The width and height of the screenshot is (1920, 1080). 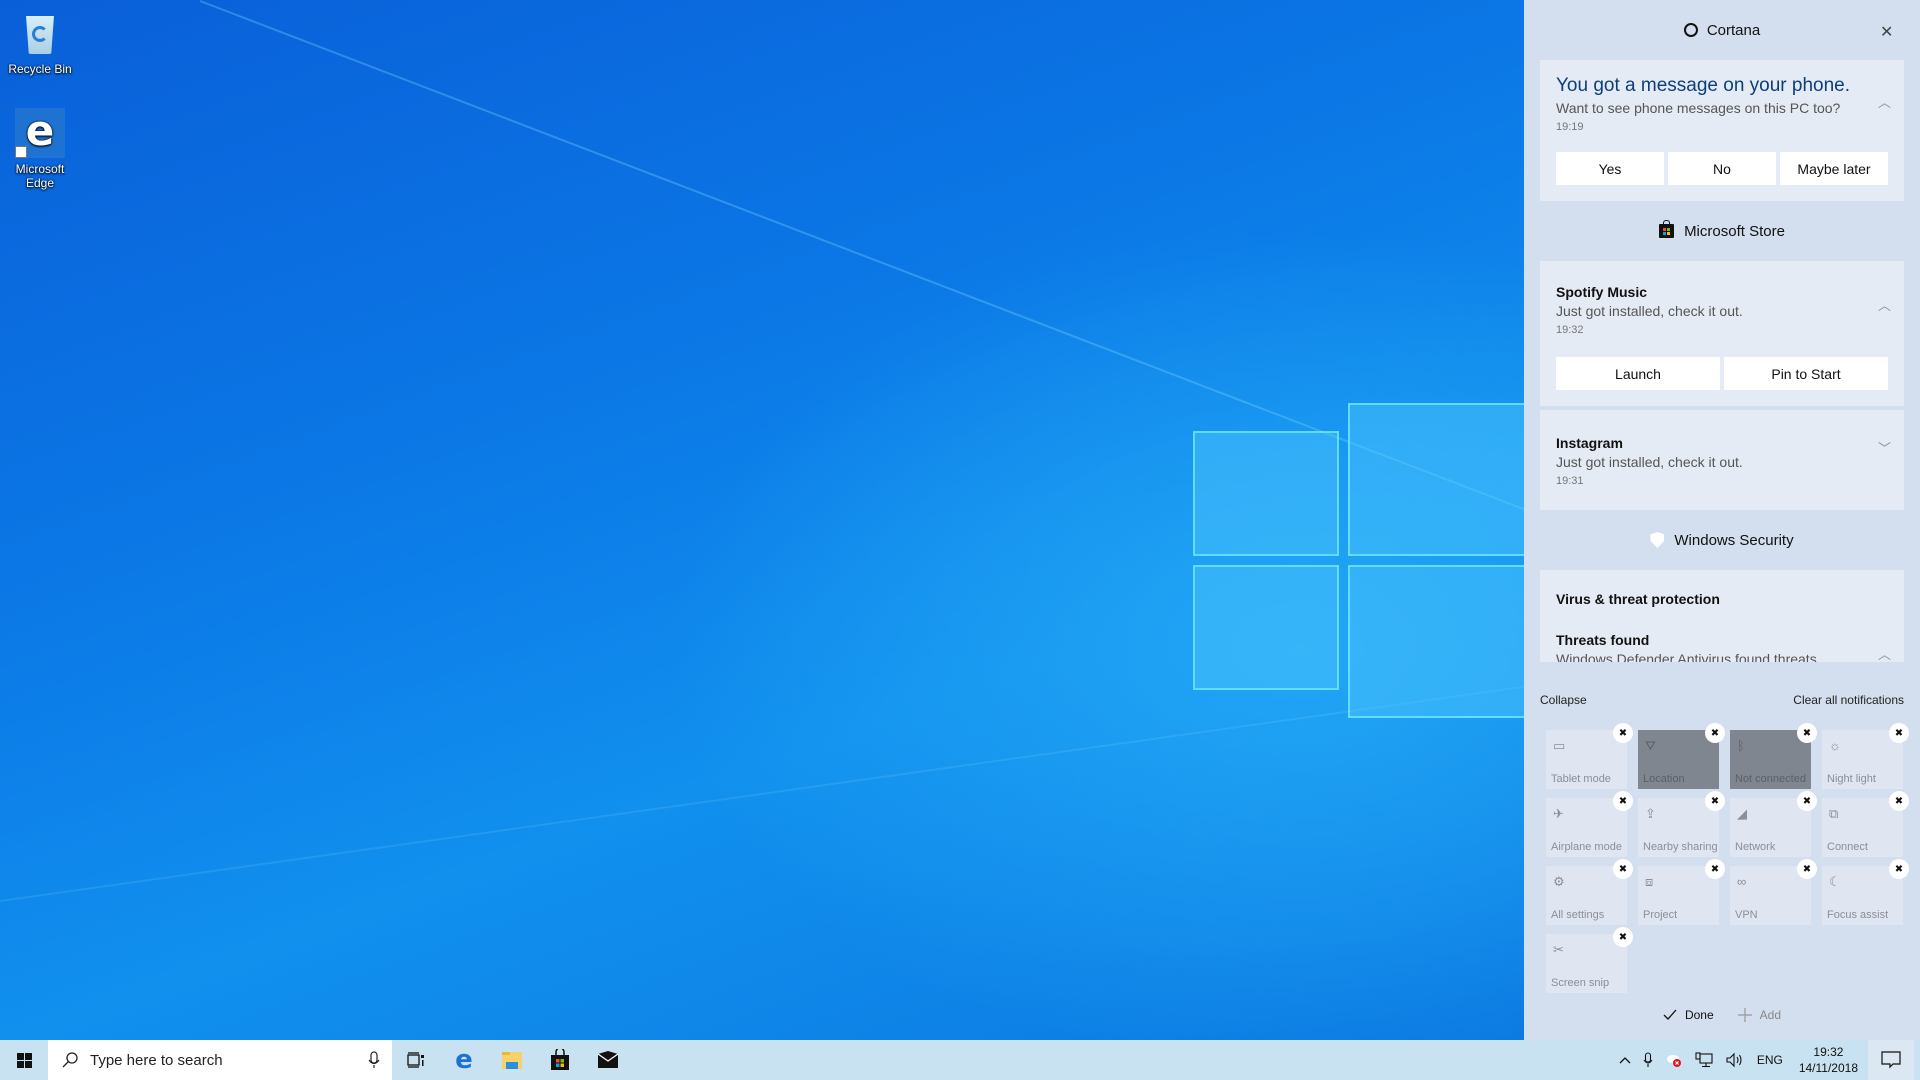 I want to click on system-tray: ENG 19:32 14/11/2018, so click(x=1766, y=1060).